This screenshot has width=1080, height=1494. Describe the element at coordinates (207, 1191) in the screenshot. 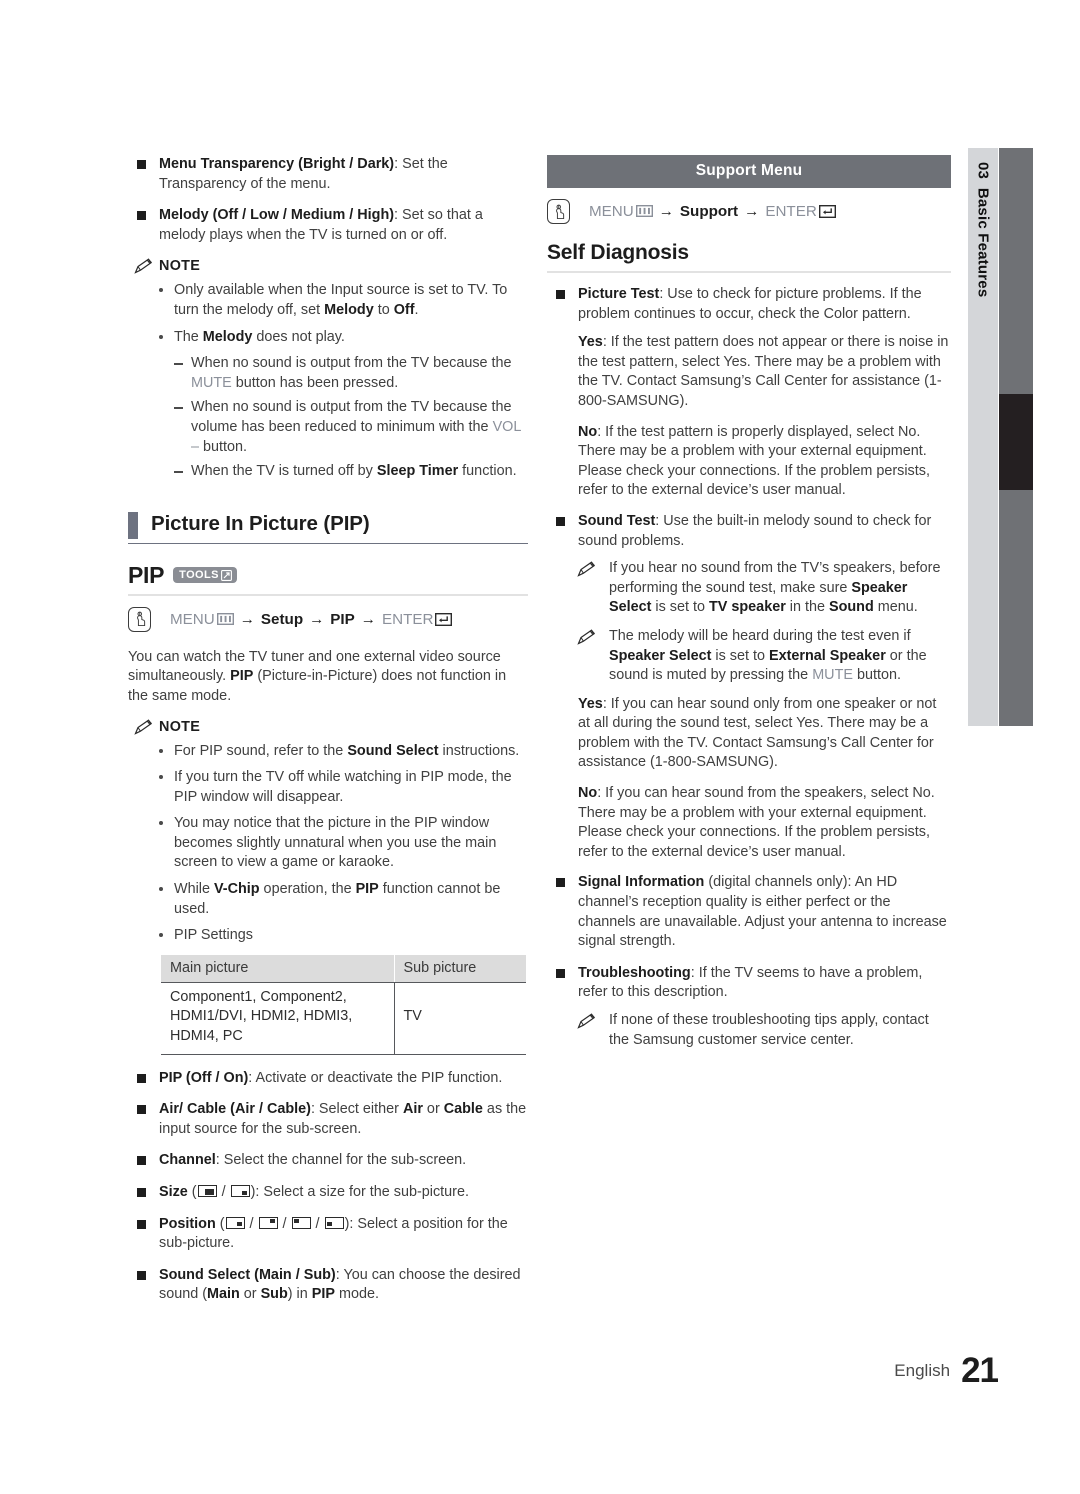

I see `pip-size-large-icon` at that location.